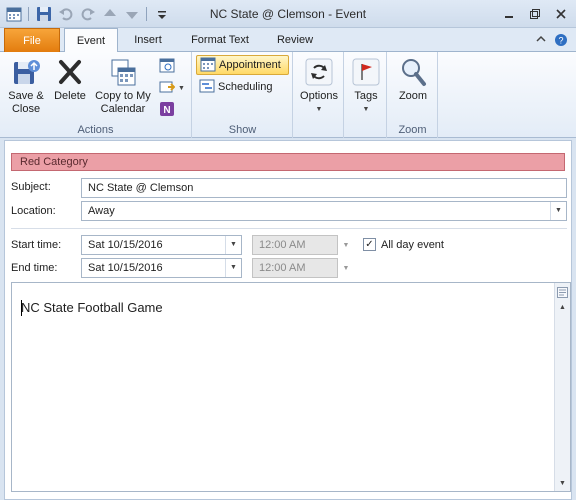  I want to click on actions-group-label: Actions, so click(95, 130).